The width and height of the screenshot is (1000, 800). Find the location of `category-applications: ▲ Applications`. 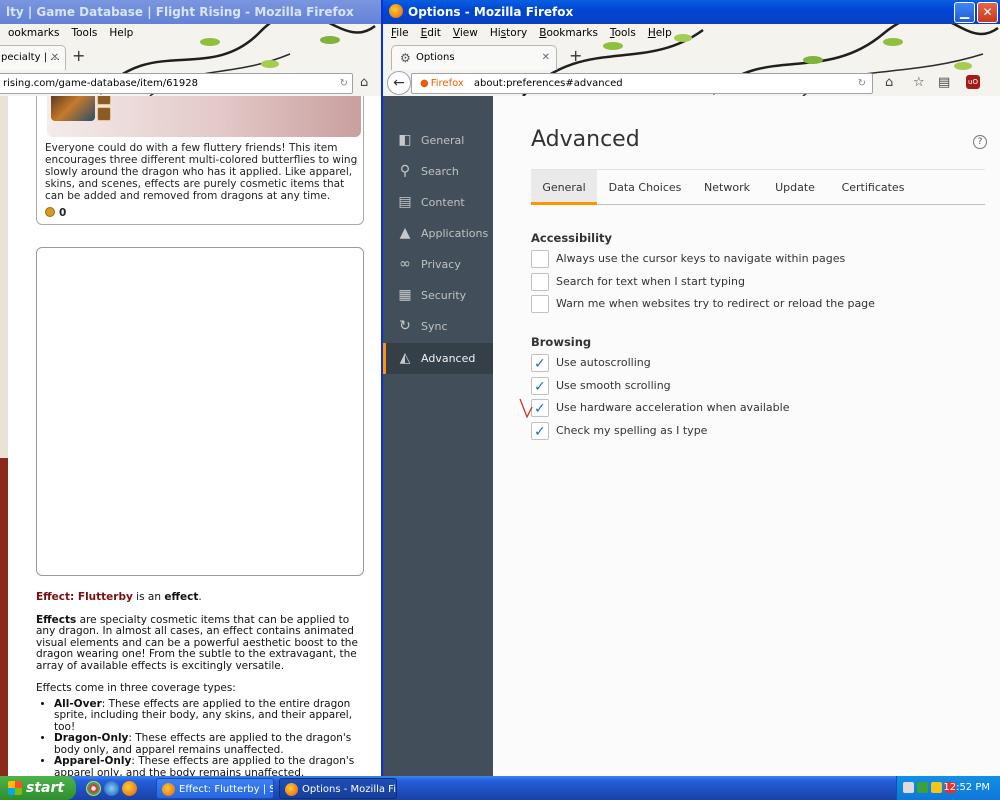

category-applications: ▲ Applications is located at coordinates (438, 233).